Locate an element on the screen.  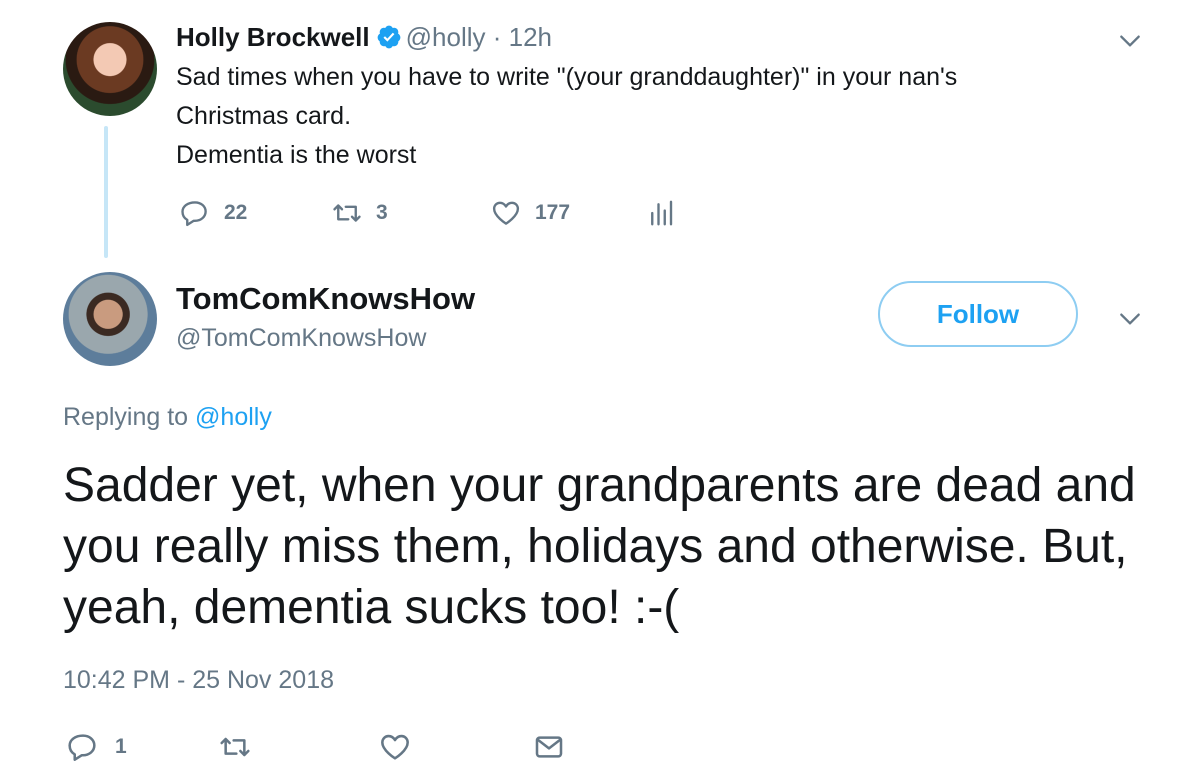
holly-avatar is located at coordinates (110, 69).